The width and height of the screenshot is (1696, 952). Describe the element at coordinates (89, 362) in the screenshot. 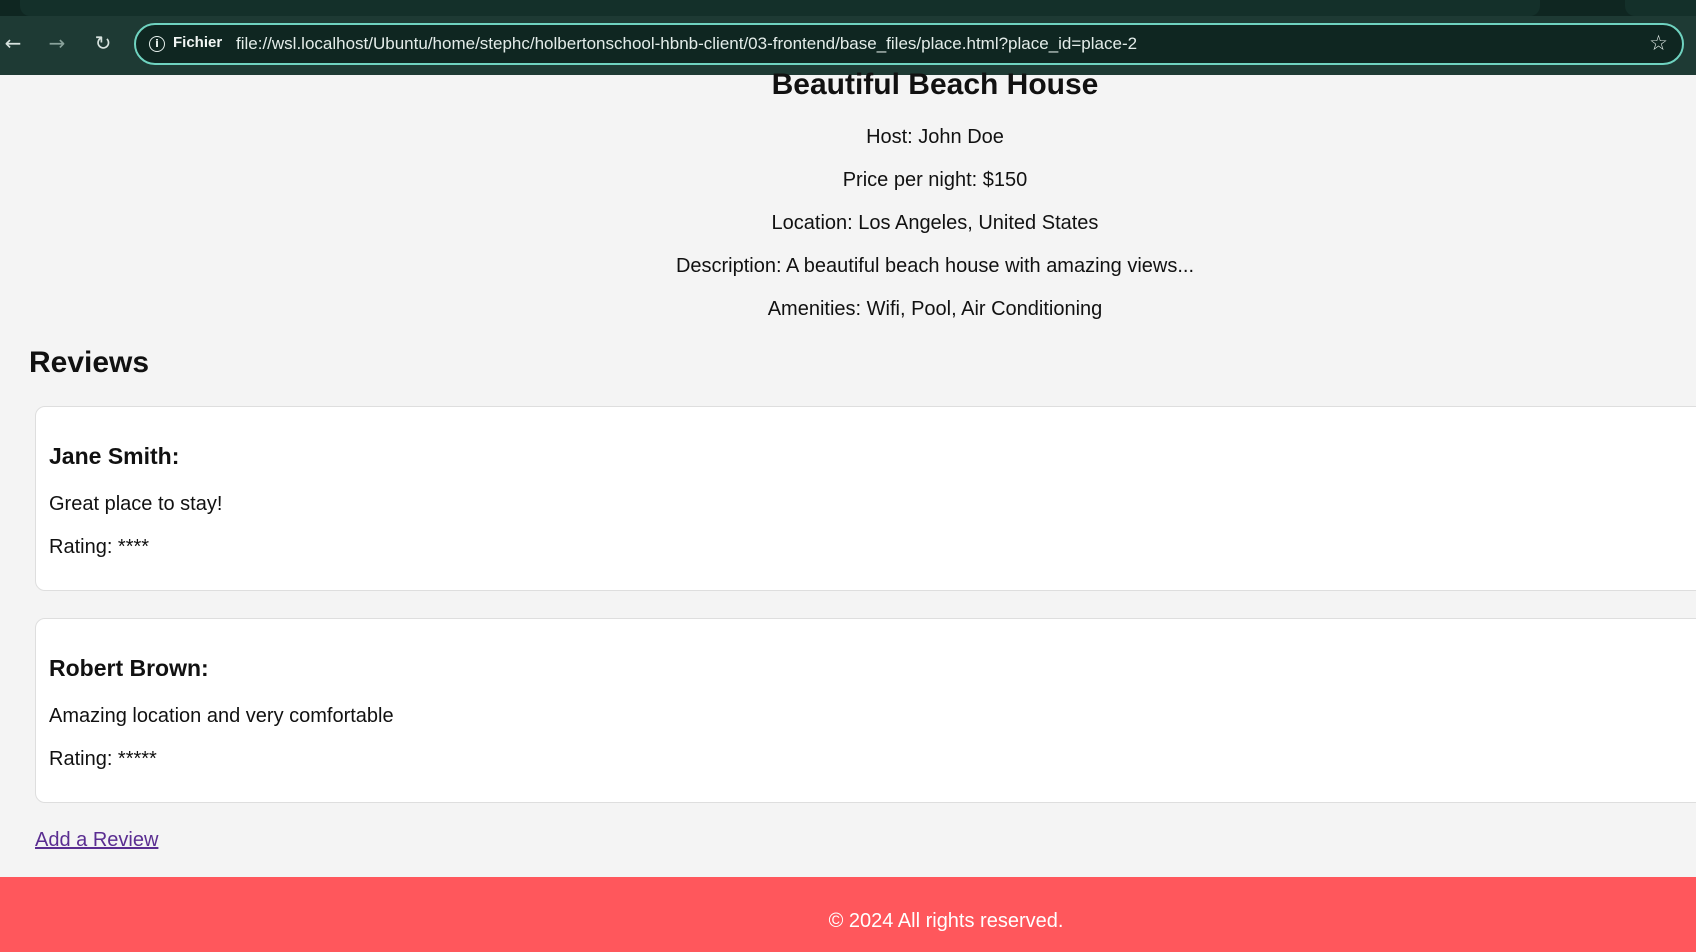

I see `reviews-heading: Reviews` at that location.